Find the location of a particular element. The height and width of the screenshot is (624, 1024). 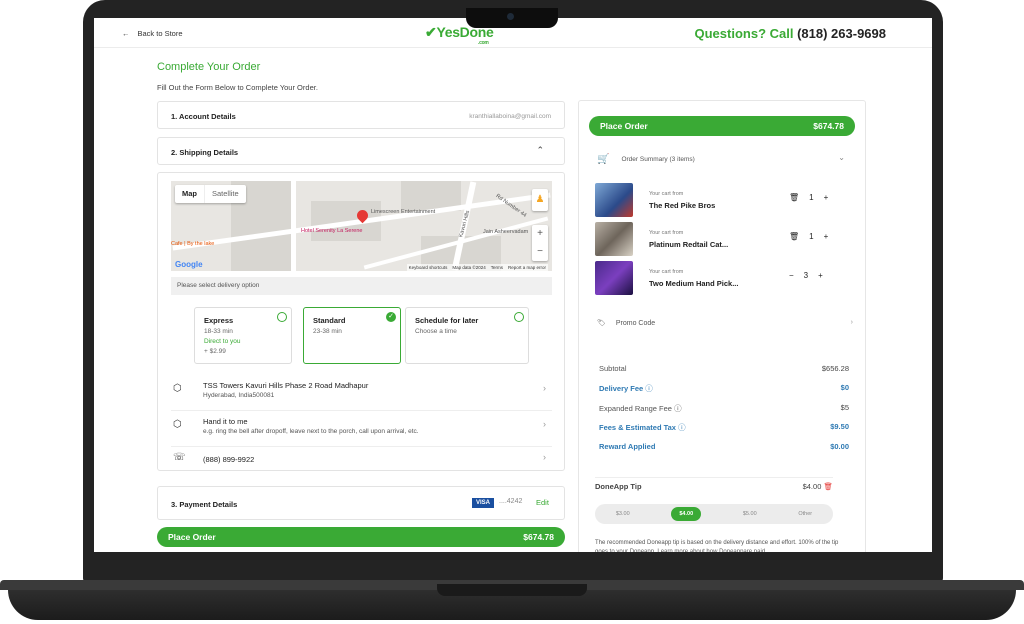

phone-value: (888) 899-9922 is located at coordinates (229, 459).